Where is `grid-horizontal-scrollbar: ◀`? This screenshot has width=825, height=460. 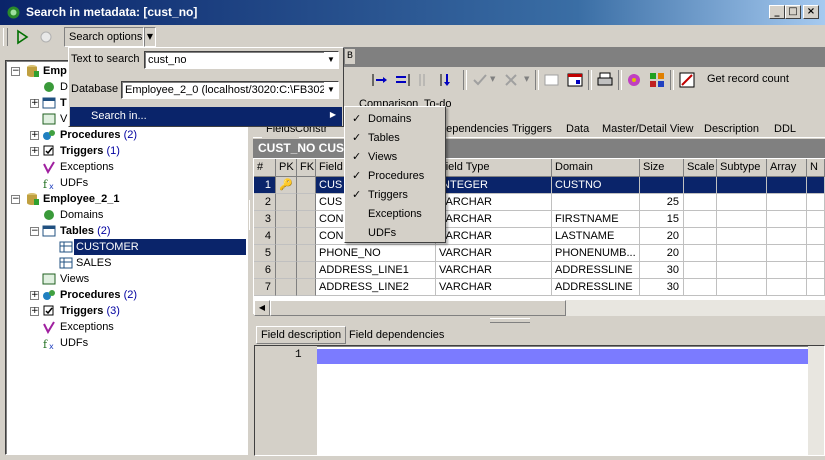
grid-horizontal-scrollbar: ◀ is located at coordinates (539, 308).